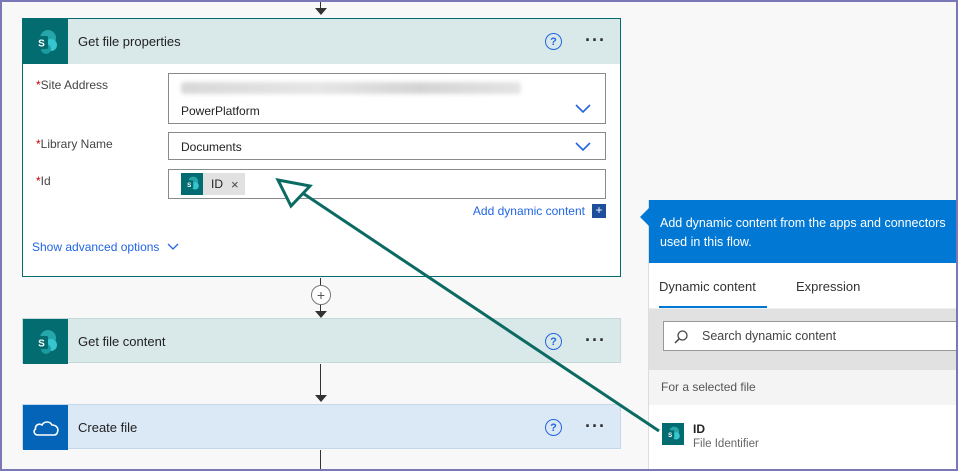 The image size is (958, 471). Describe the element at coordinates (828, 286) in the screenshot. I see `tab-expression: Expression` at that location.